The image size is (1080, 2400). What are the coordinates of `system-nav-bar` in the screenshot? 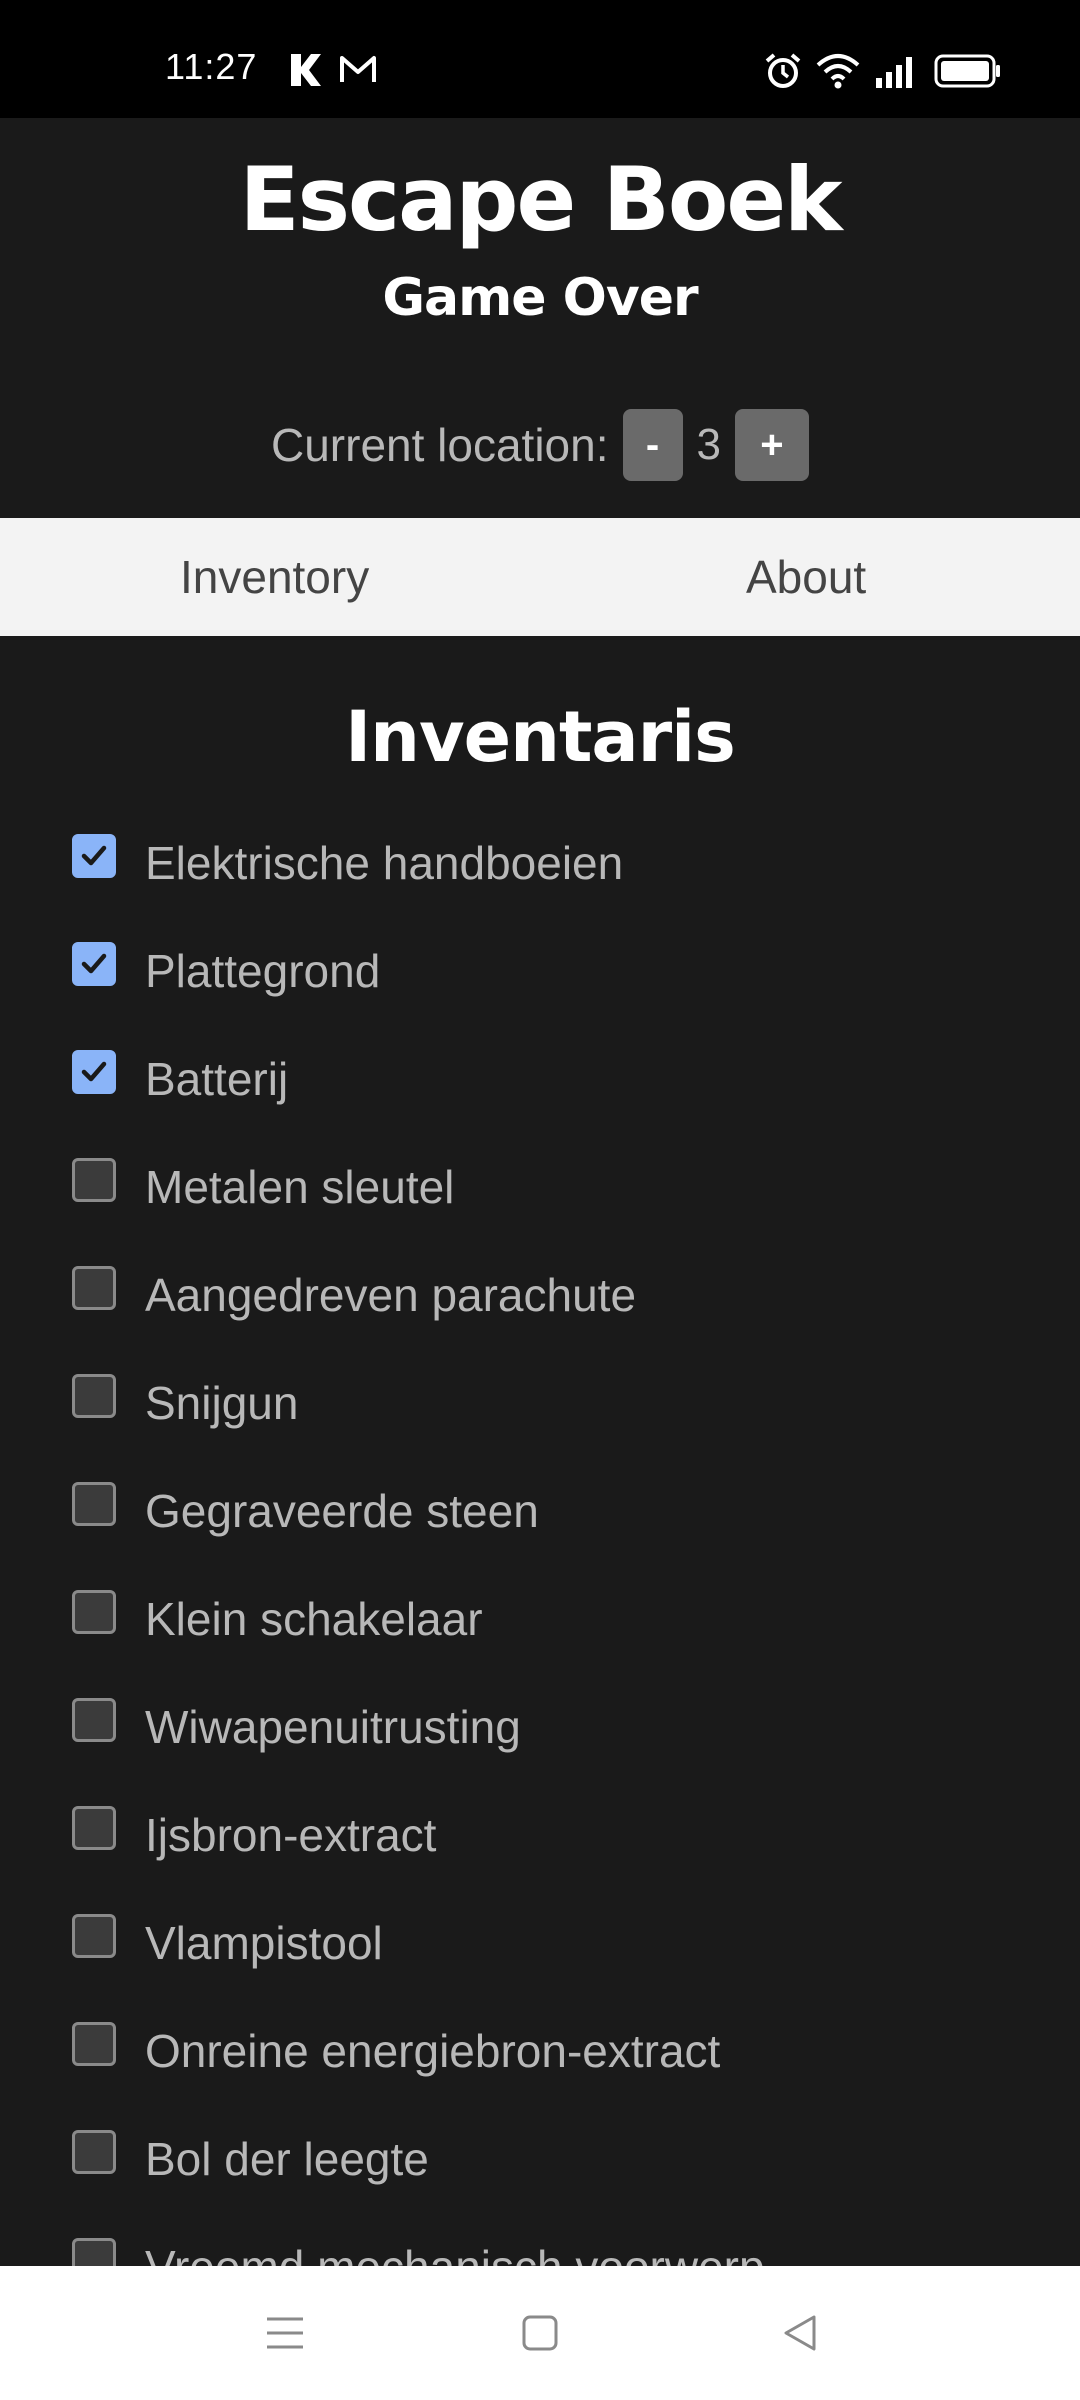 It's located at (540, 2333).